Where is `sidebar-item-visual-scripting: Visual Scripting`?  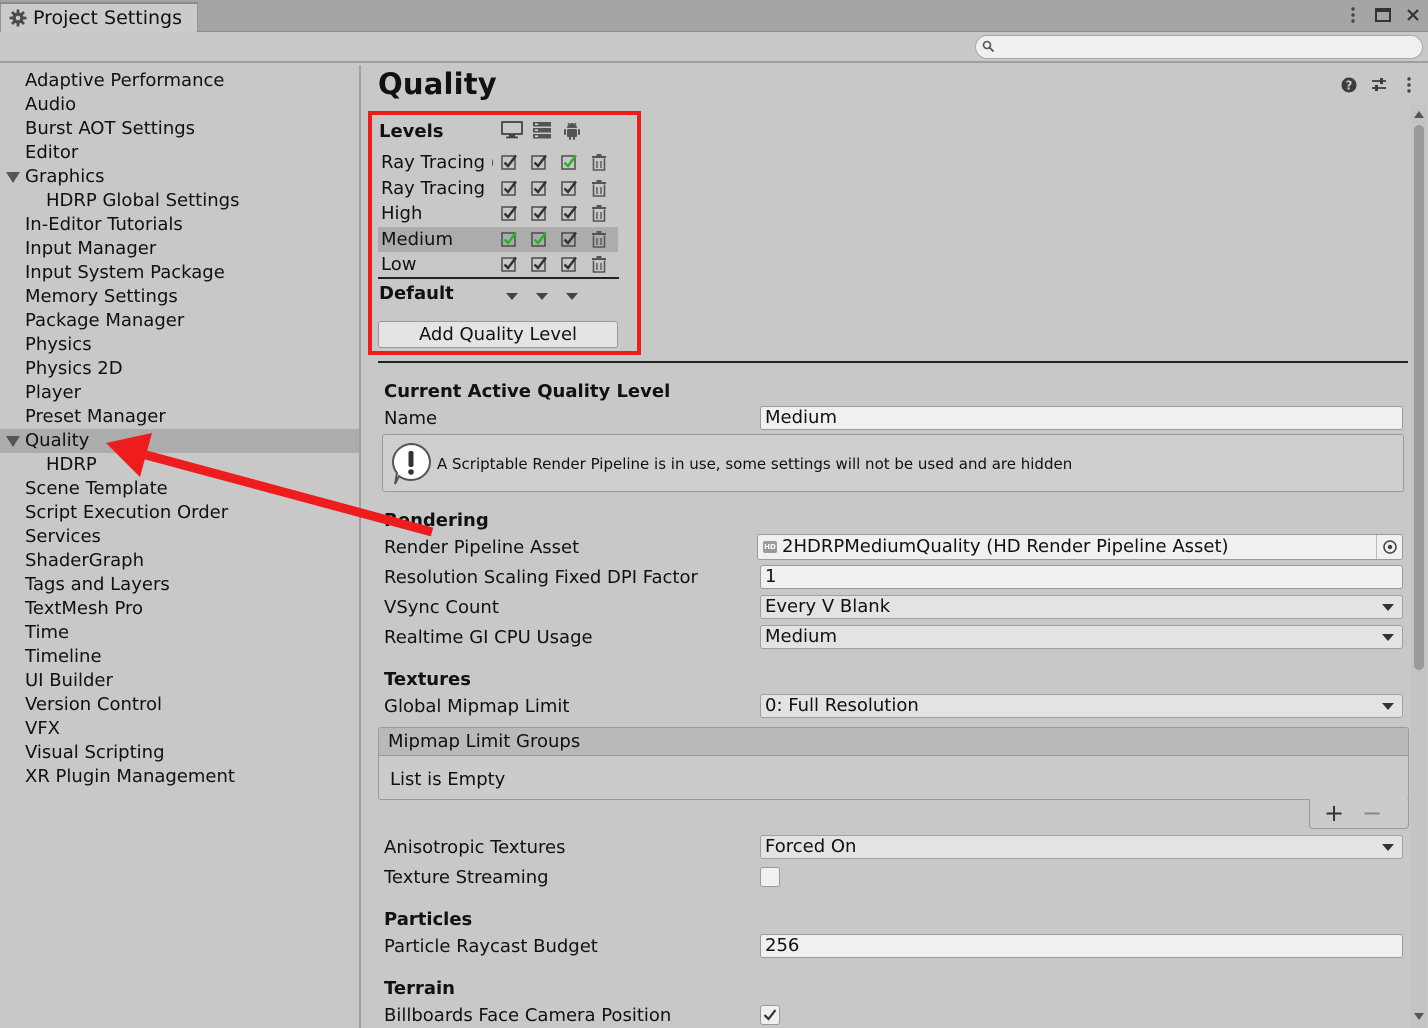 sidebar-item-visual-scripting: Visual Scripting is located at coordinates (179, 753).